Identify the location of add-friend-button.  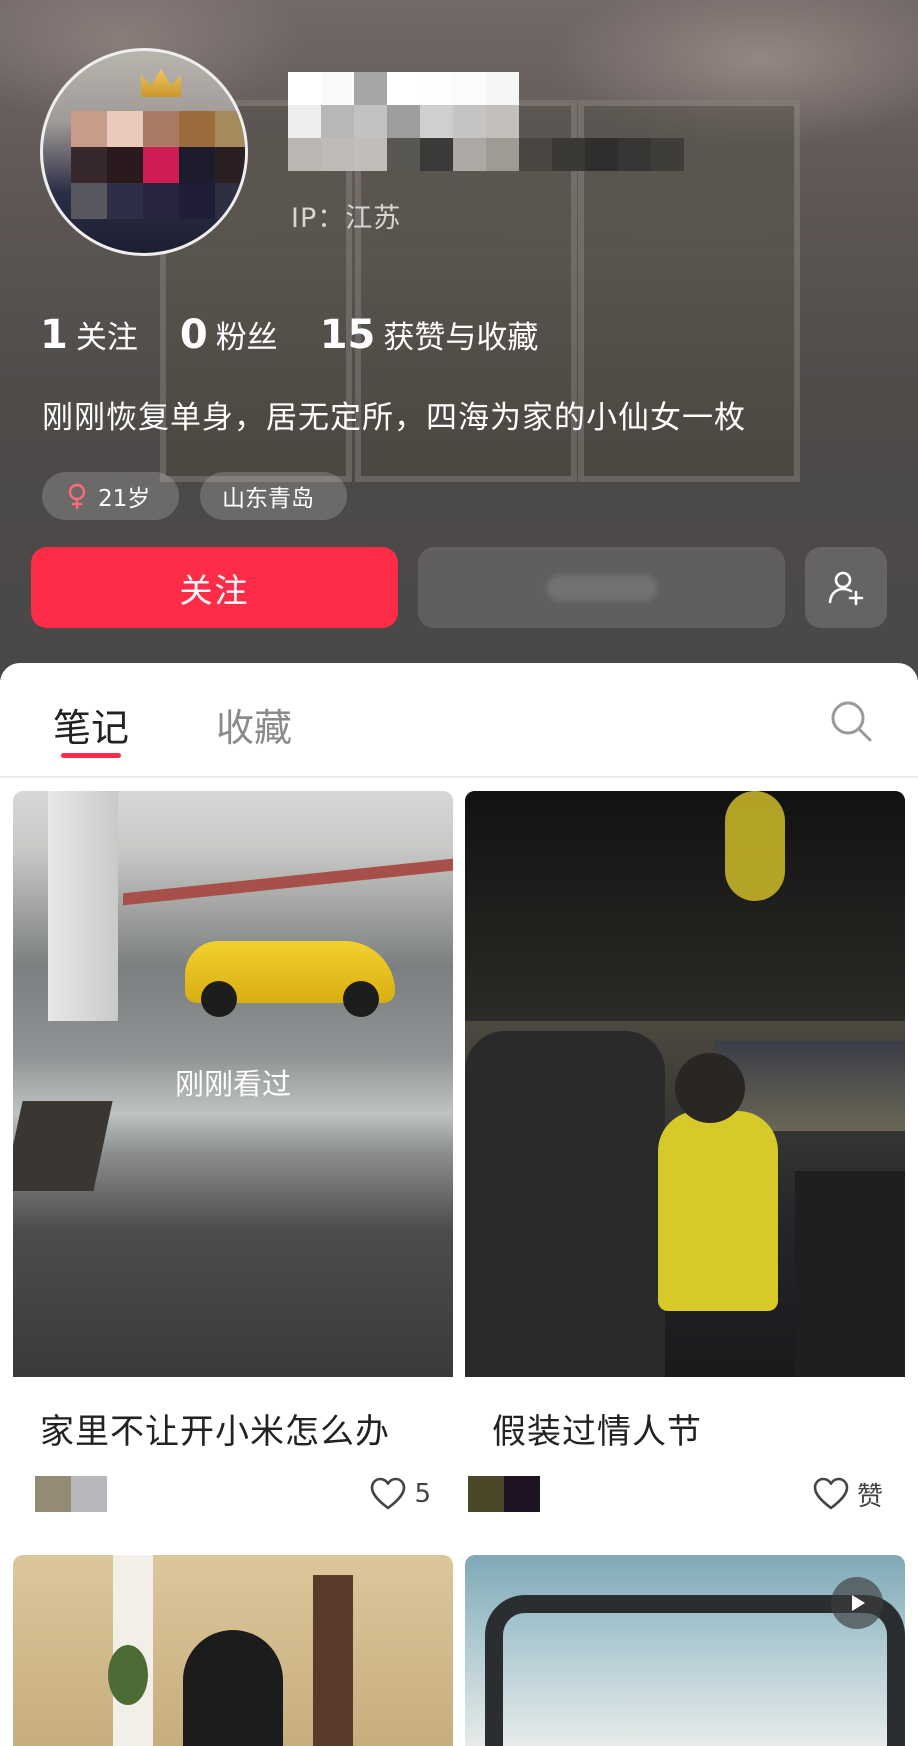
(846, 587).